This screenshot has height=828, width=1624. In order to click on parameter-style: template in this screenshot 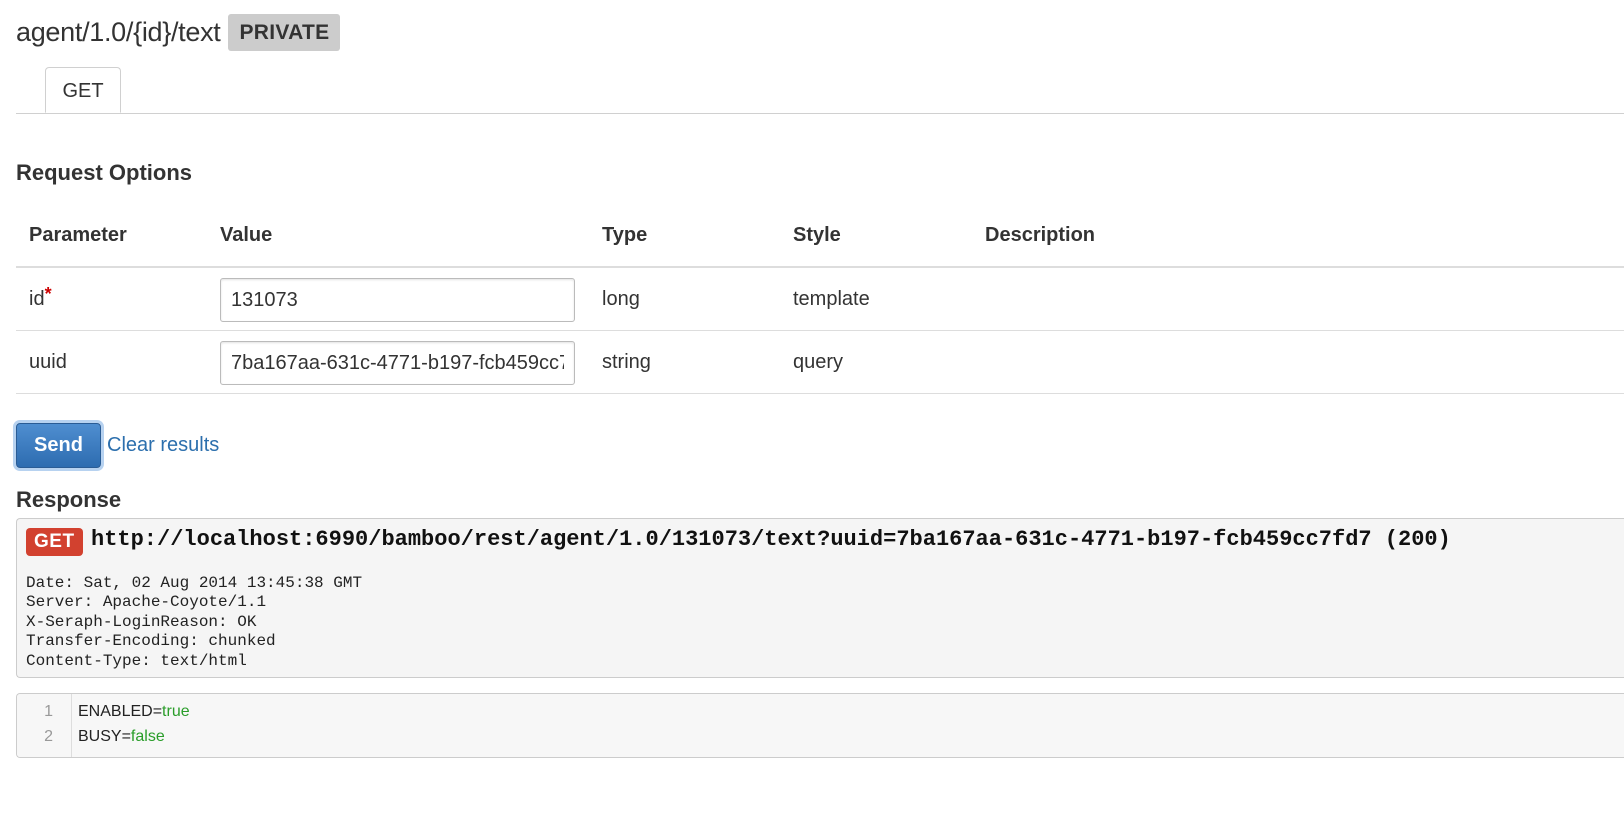, I will do `click(831, 299)`.